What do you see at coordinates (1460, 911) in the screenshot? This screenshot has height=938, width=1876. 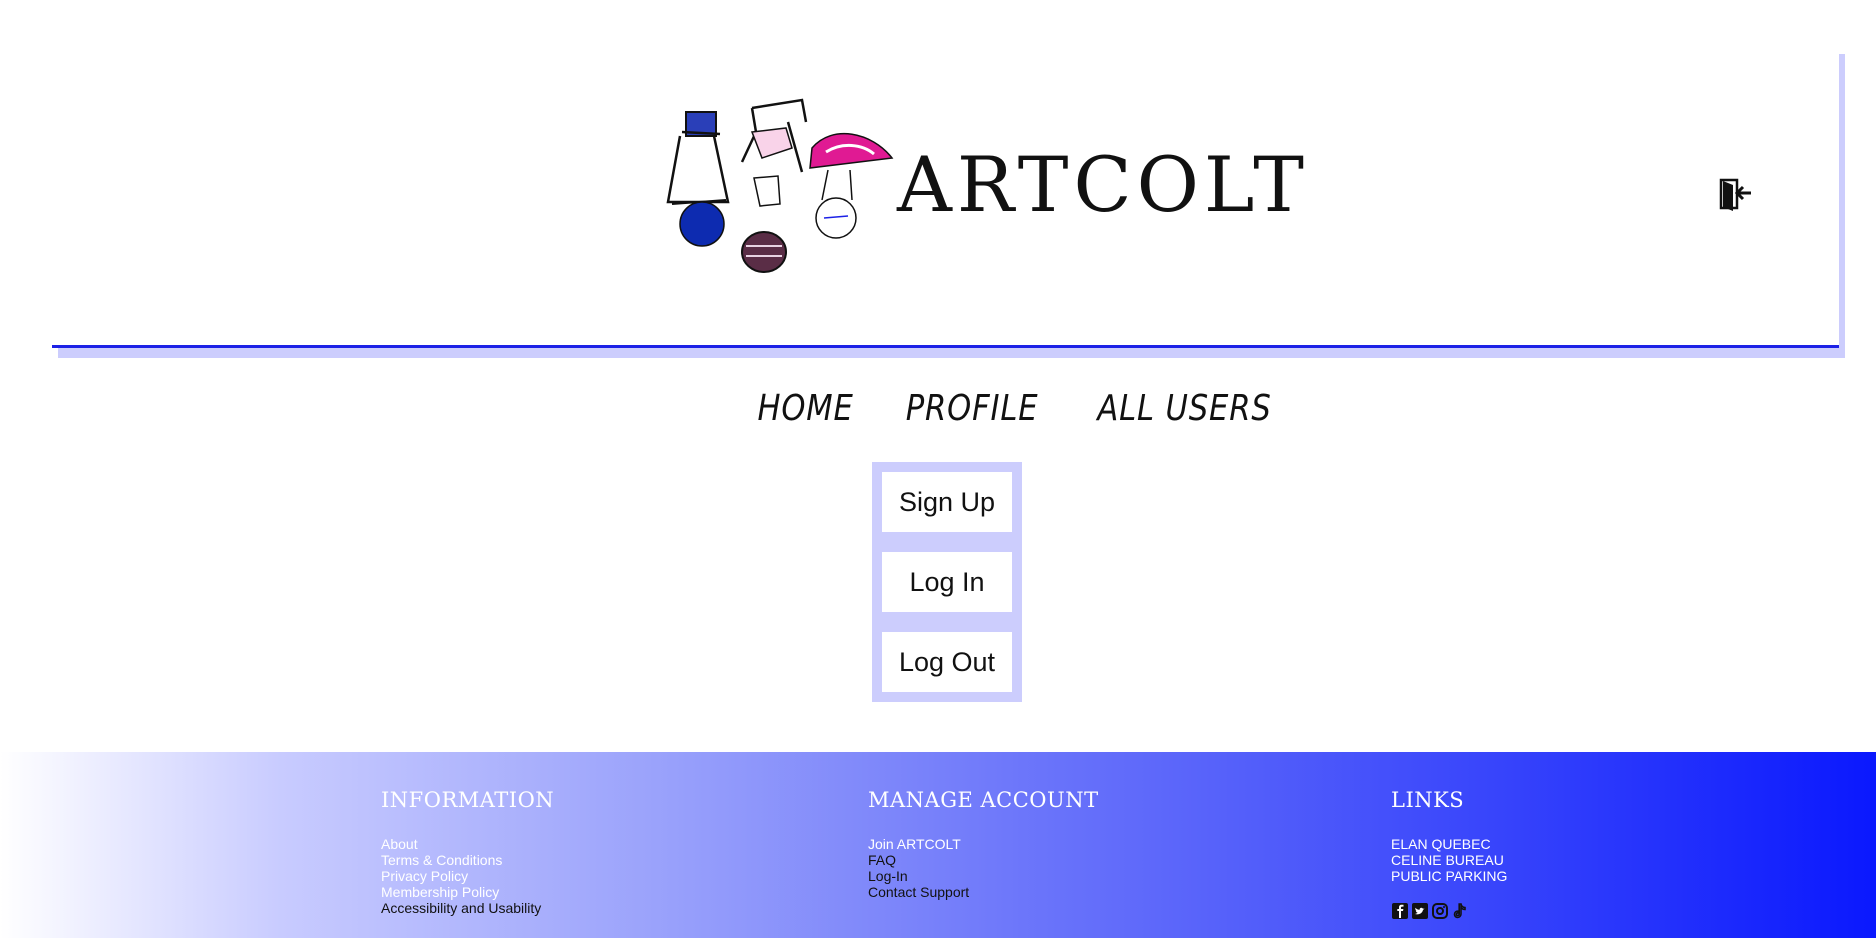 I see `tiktok-icon` at bounding box center [1460, 911].